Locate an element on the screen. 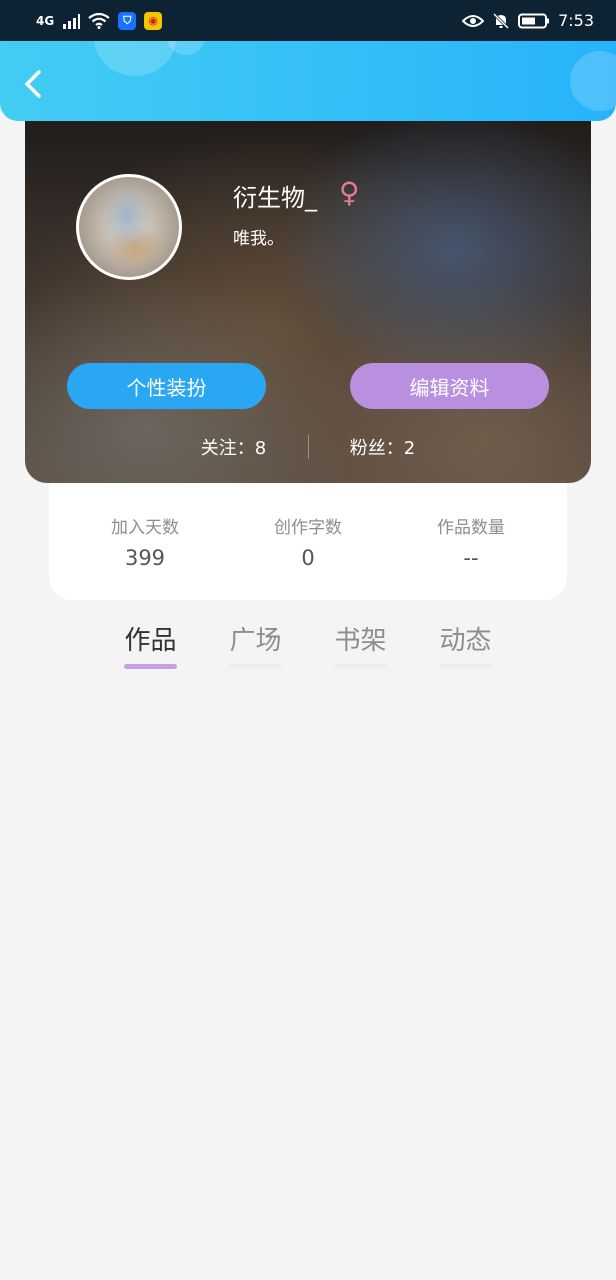 Image resolution: width=616 pixels, height=1280 pixels. status-right: 7:53 is located at coordinates (528, 20).